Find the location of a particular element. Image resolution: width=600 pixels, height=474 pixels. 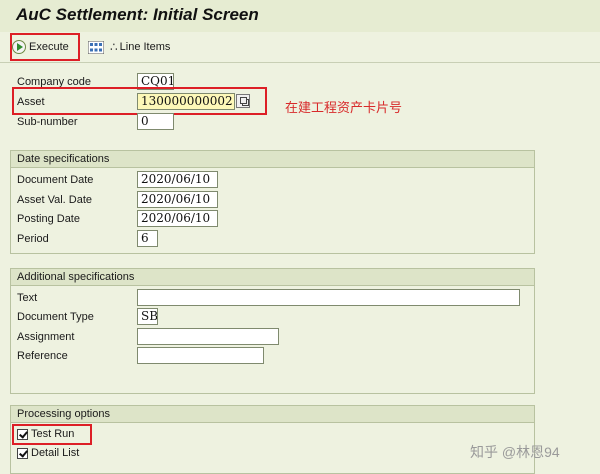

page-title: AuC Settlement: Initial Screen is located at coordinates (137, 14).